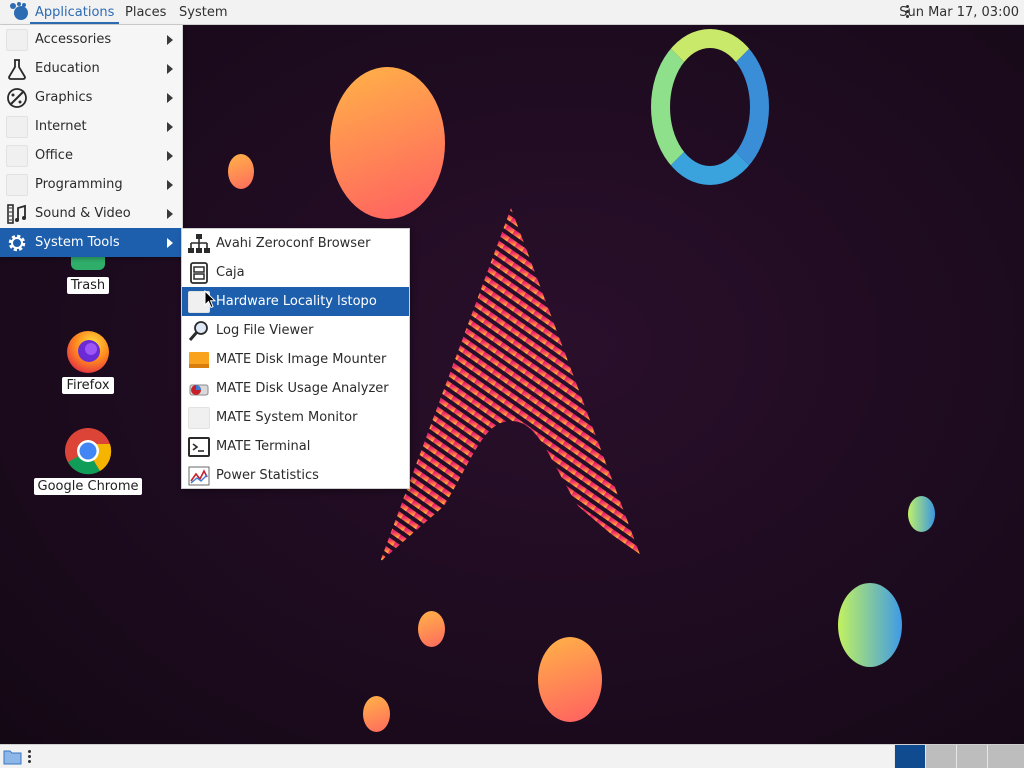 Image resolution: width=1024 pixels, height=768 pixels. I want to click on magnifier-icon, so click(198, 331).